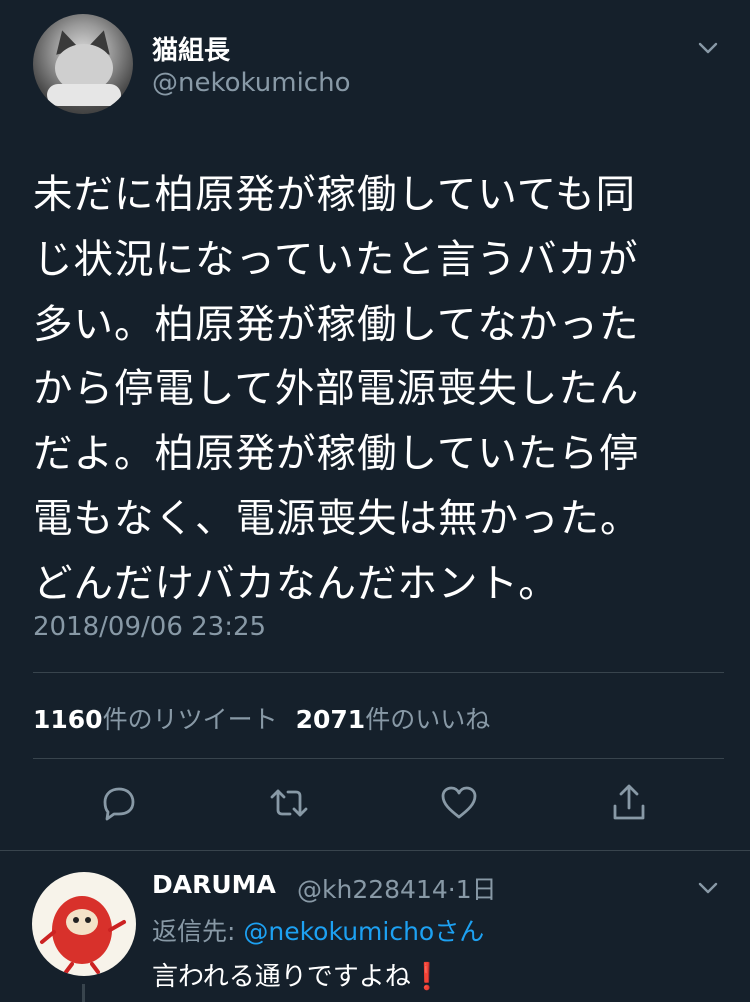  I want to click on reply-to-line: 返信先: @nekokumichoさん, so click(318, 930).